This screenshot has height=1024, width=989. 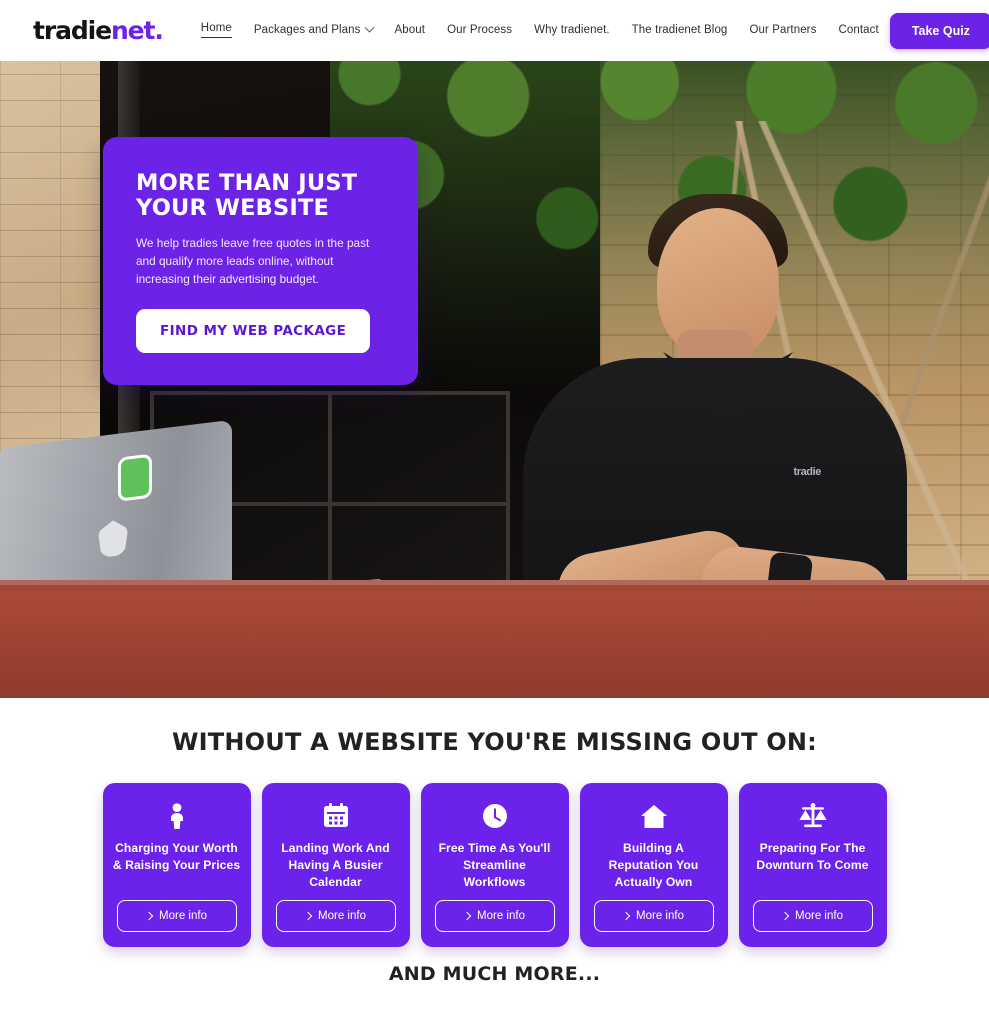 I want to click on feature-card-title: Preparing For The Downturn To Come, so click(x=812, y=857).